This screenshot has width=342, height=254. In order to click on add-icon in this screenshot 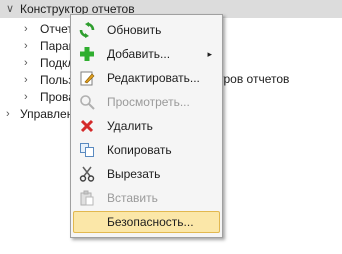, I will do `click(87, 54)`.